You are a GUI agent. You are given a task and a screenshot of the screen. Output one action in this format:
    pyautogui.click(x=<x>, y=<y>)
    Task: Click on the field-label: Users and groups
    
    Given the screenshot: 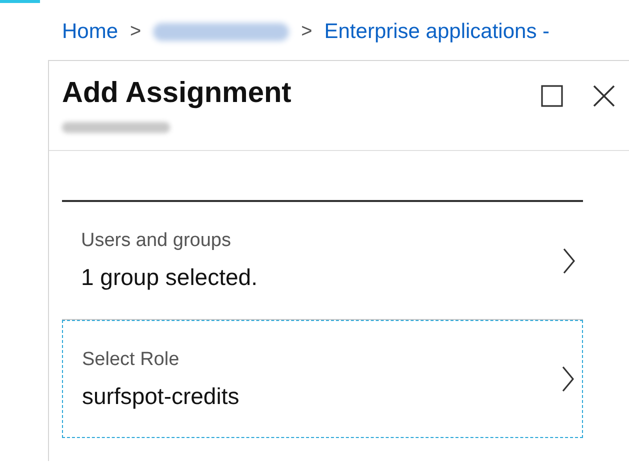 What is the action you would take?
    pyautogui.click(x=156, y=241)
    